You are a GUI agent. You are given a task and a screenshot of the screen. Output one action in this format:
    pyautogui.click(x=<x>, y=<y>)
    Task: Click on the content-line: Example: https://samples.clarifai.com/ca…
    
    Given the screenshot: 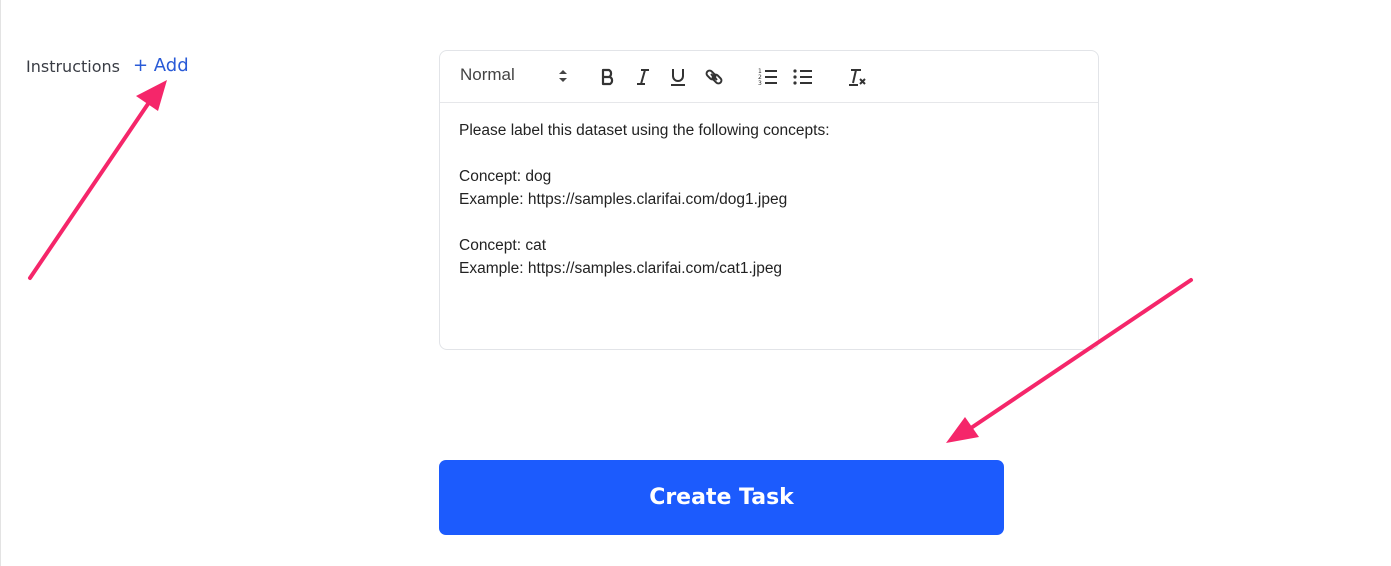 What is the action you would take?
    pyautogui.click(x=621, y=268)
    